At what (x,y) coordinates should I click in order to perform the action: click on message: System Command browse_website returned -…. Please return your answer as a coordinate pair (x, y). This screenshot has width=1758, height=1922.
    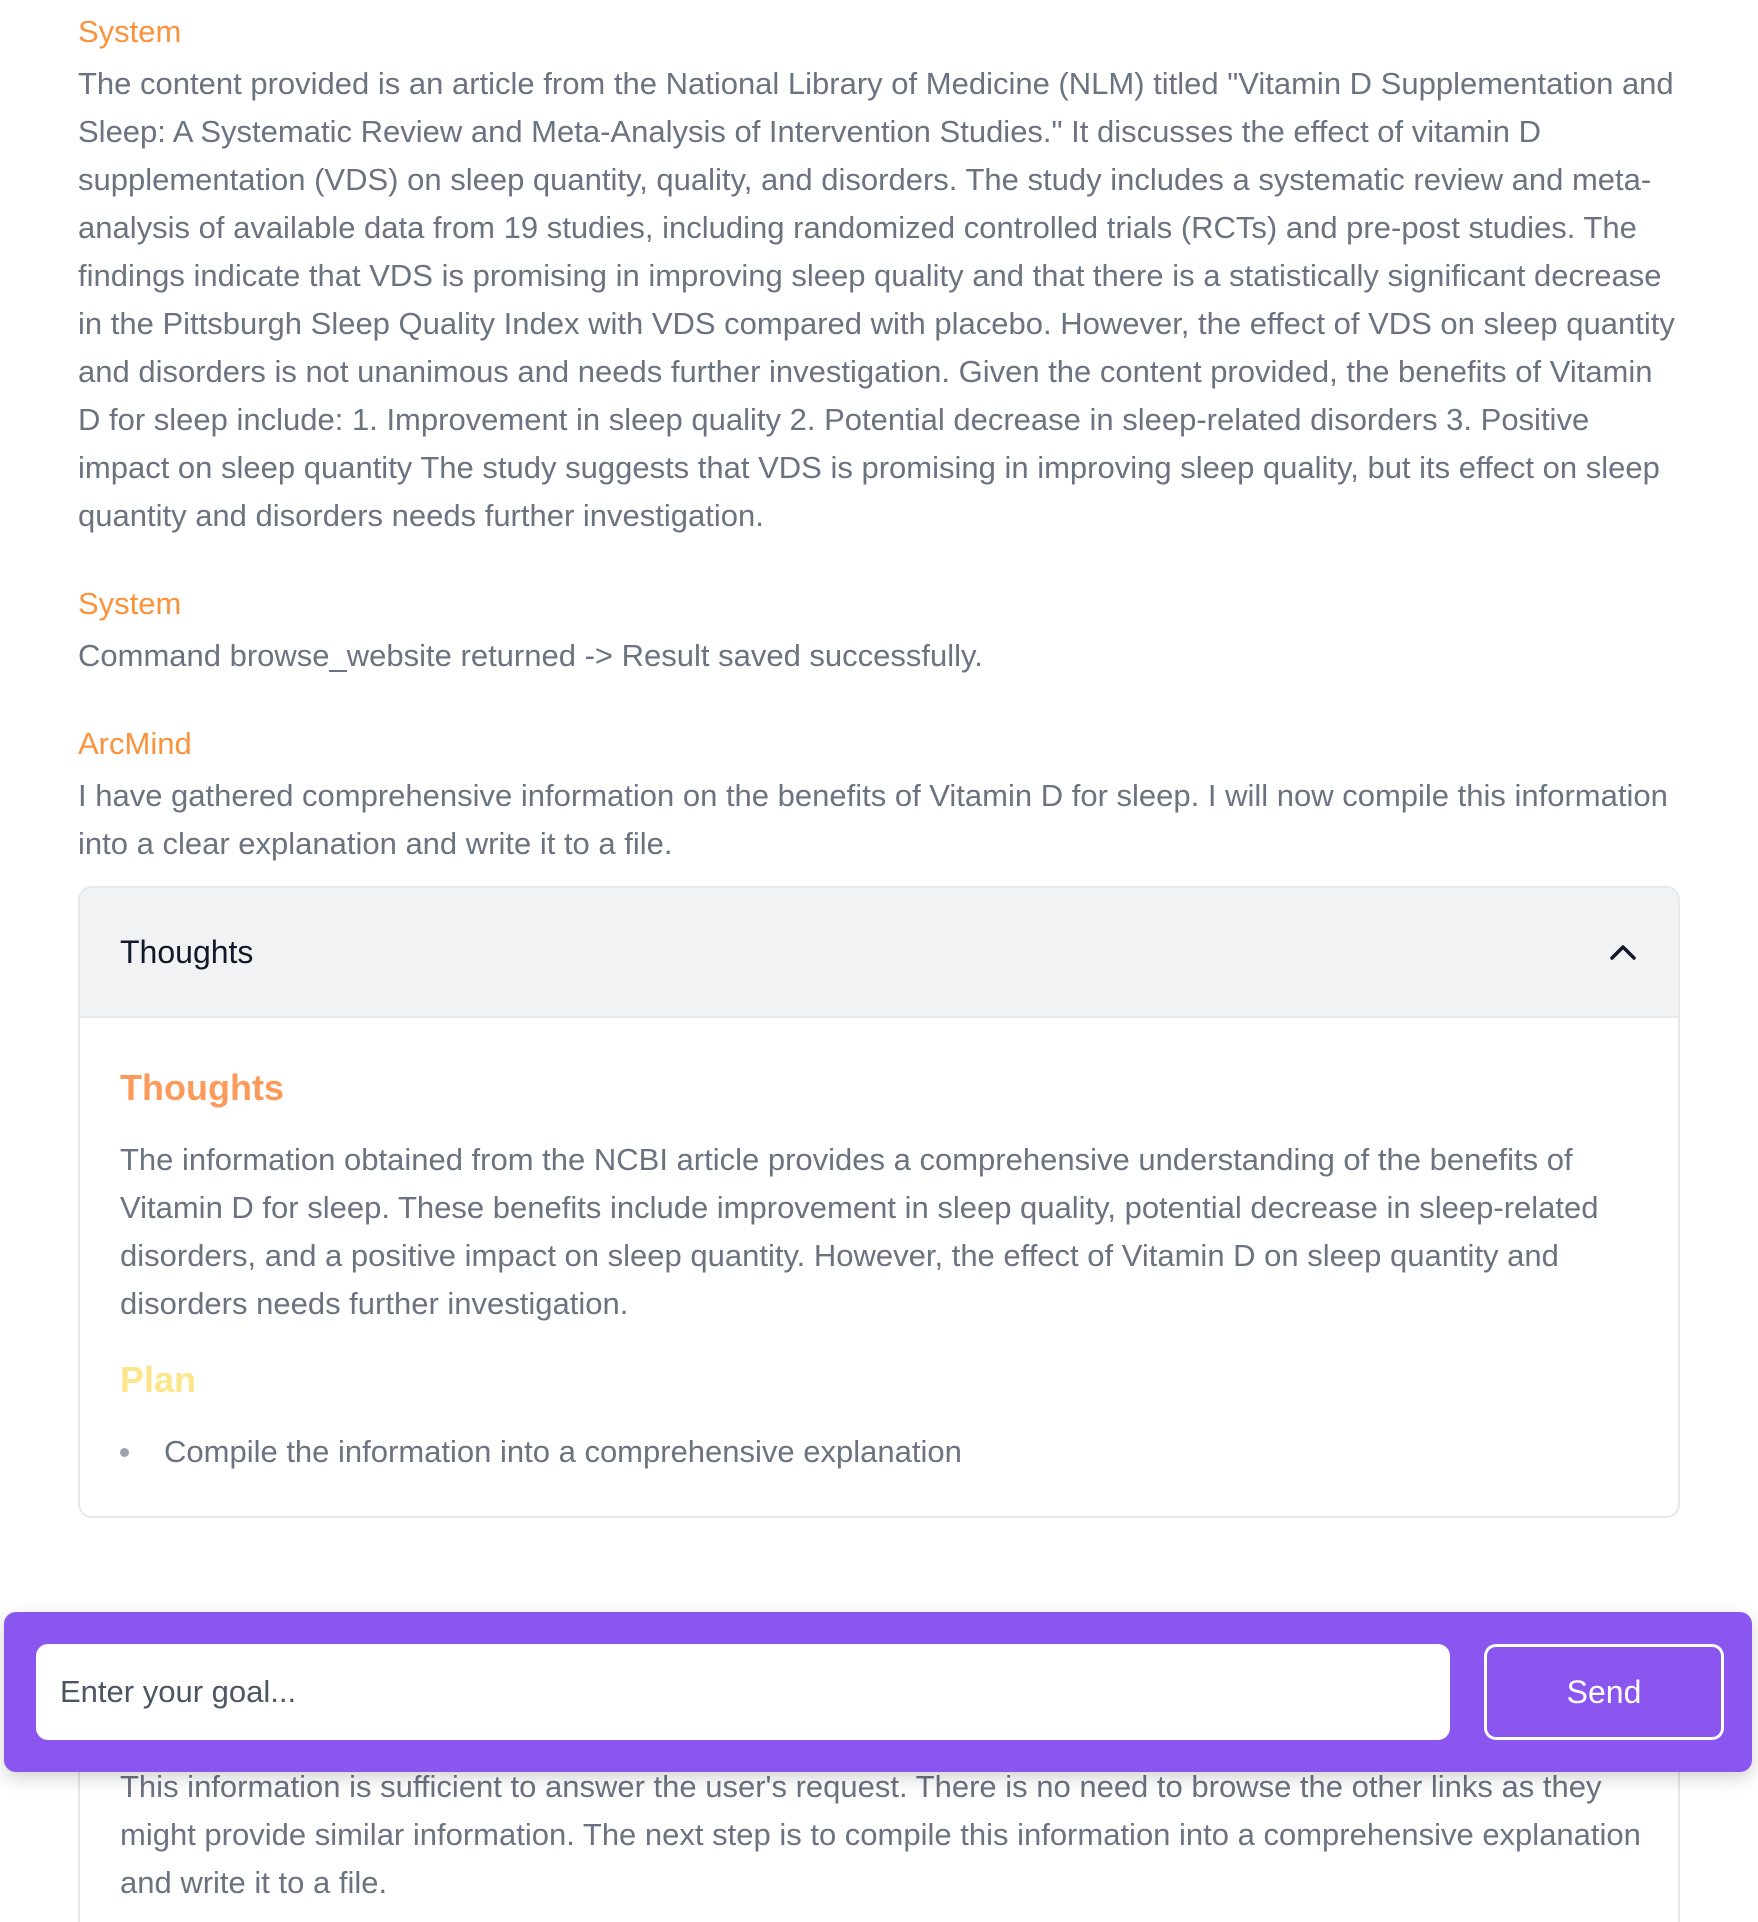
    Looking at the image, I should click on (878, 632).